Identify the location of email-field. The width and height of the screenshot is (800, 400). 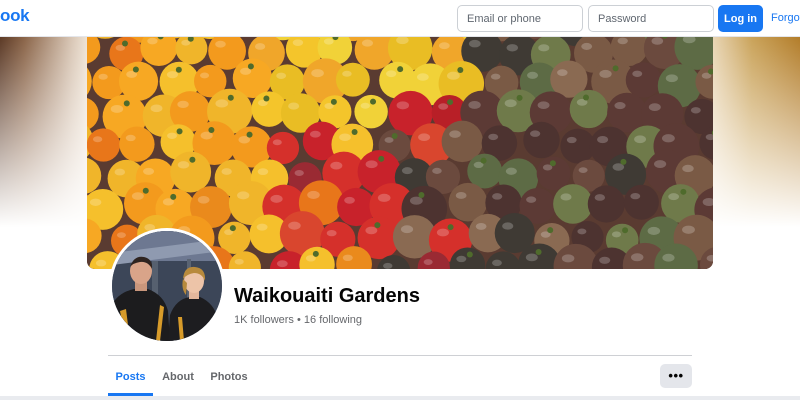
(520, 18).